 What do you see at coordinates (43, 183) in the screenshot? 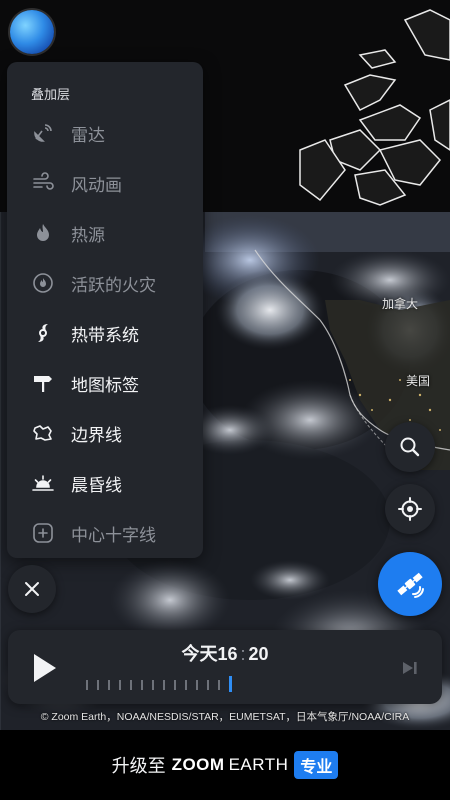
I see `wind-icon` at bounding box center [43, 183].